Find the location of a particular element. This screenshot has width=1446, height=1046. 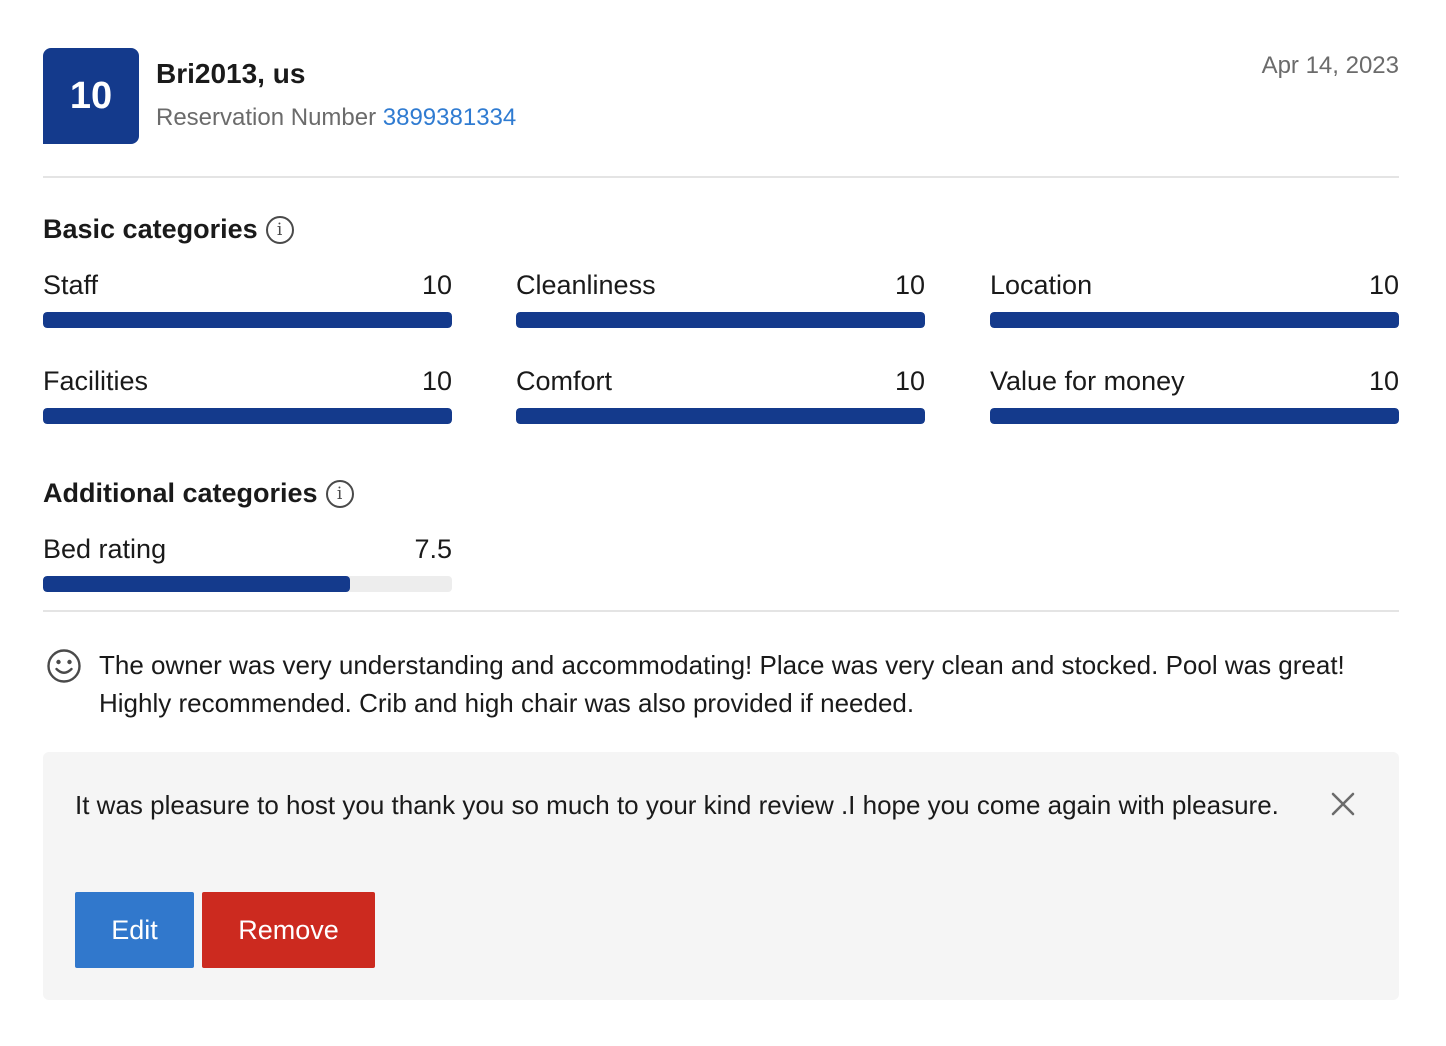

category-label: Comfort is located at coordinates (564, 381).